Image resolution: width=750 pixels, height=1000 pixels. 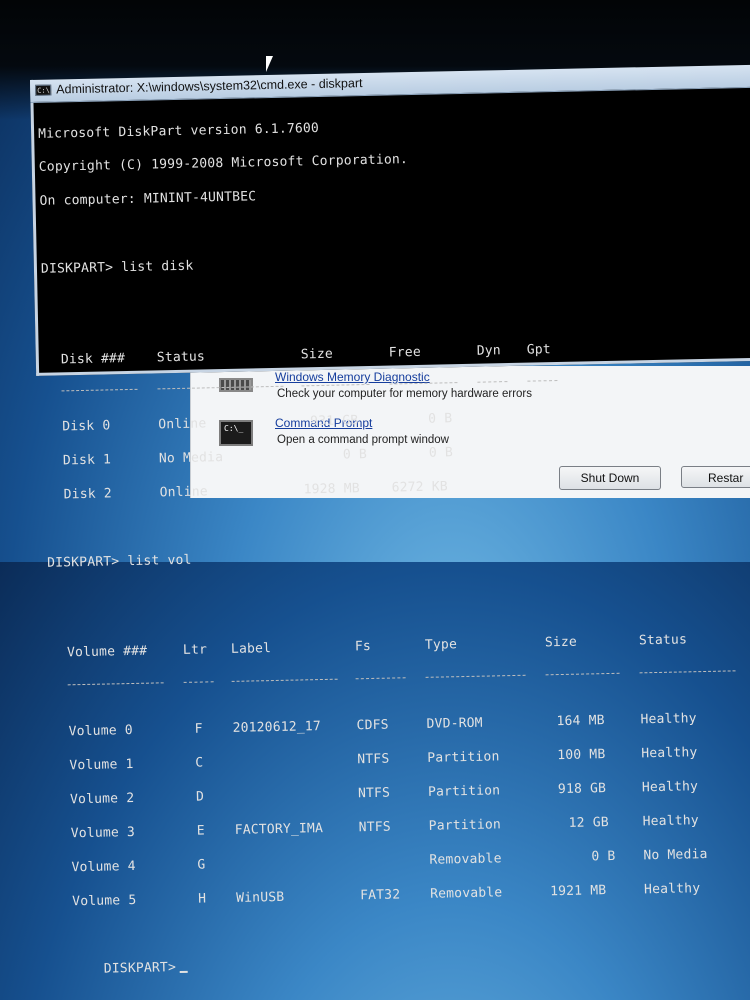 What do you see at coordinates (297, 354) in the screenshot?
I see `disk-table-header: Disk ### Status Size Free Dyn Gpt` at bounding box center [297, 354].